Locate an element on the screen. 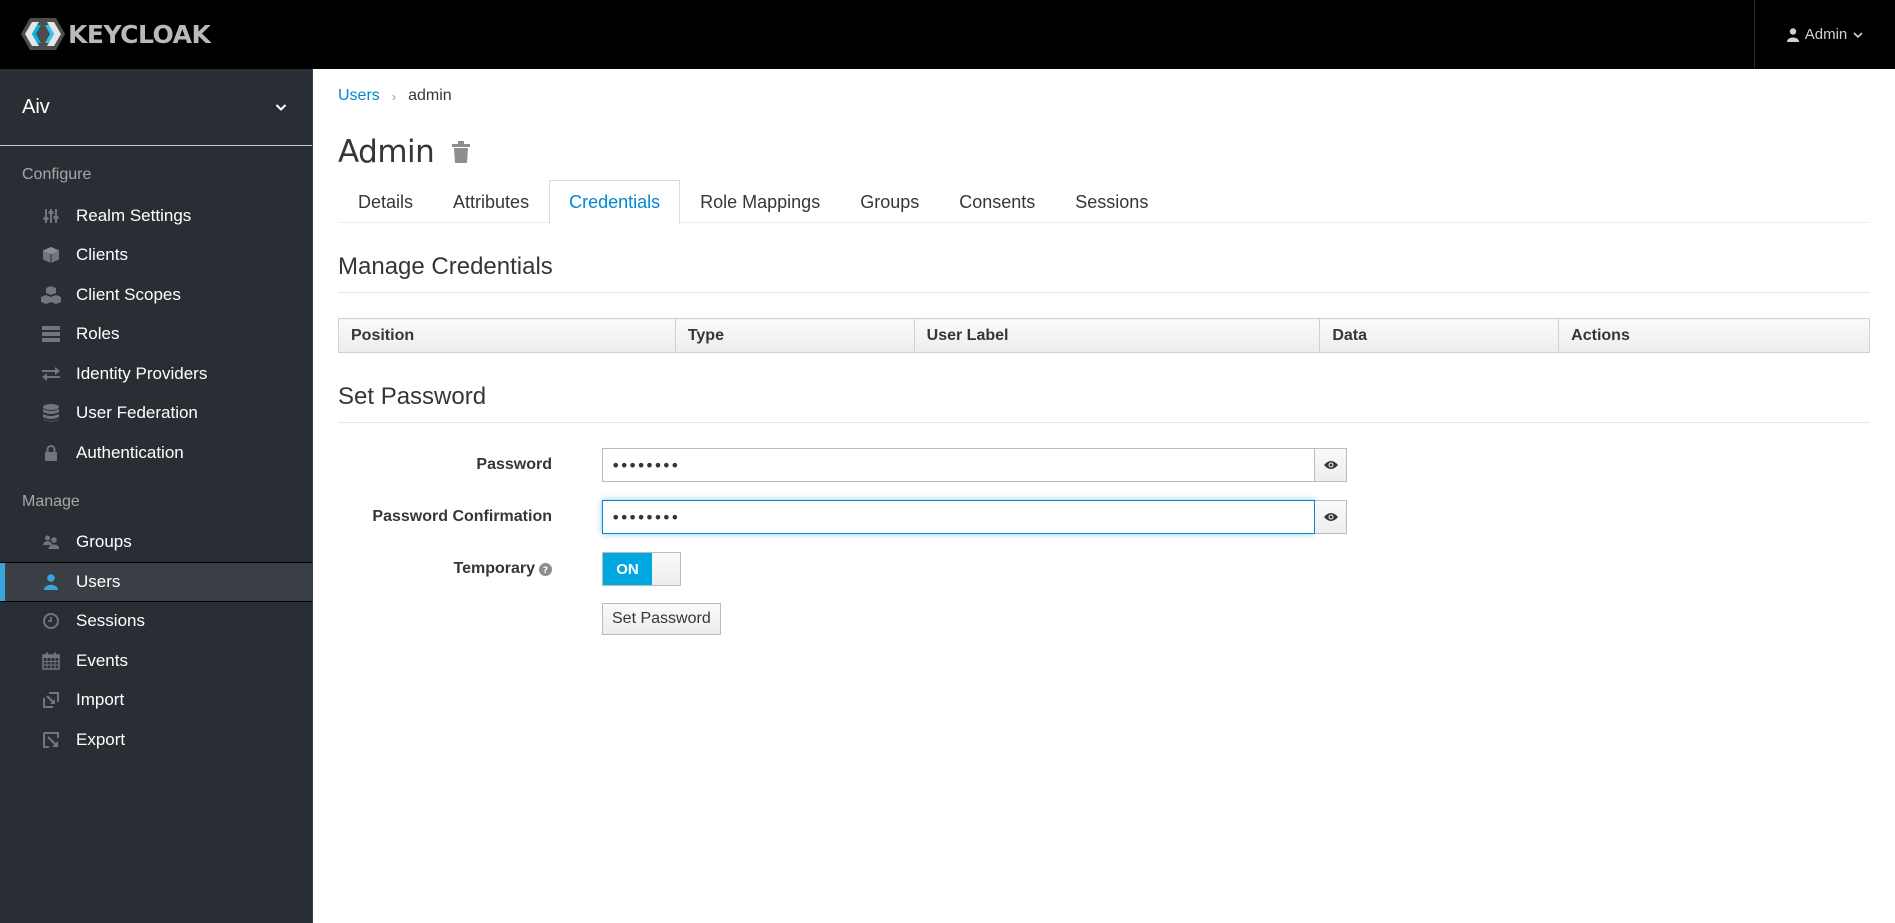 This screenshot has height=923, width=1895. sidebar-item-users: Users is located at coordinates (156, 582).